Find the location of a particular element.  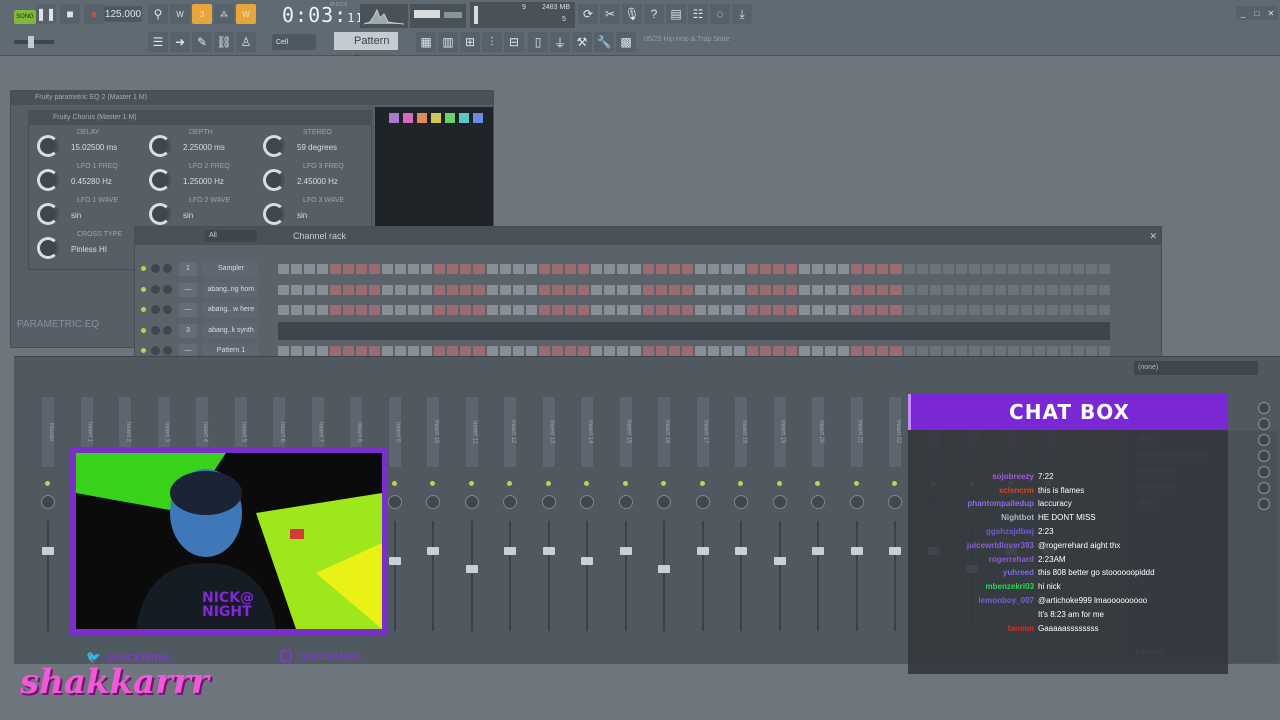

channel-mixer-track: 3 is located at coordinates (188, 330).